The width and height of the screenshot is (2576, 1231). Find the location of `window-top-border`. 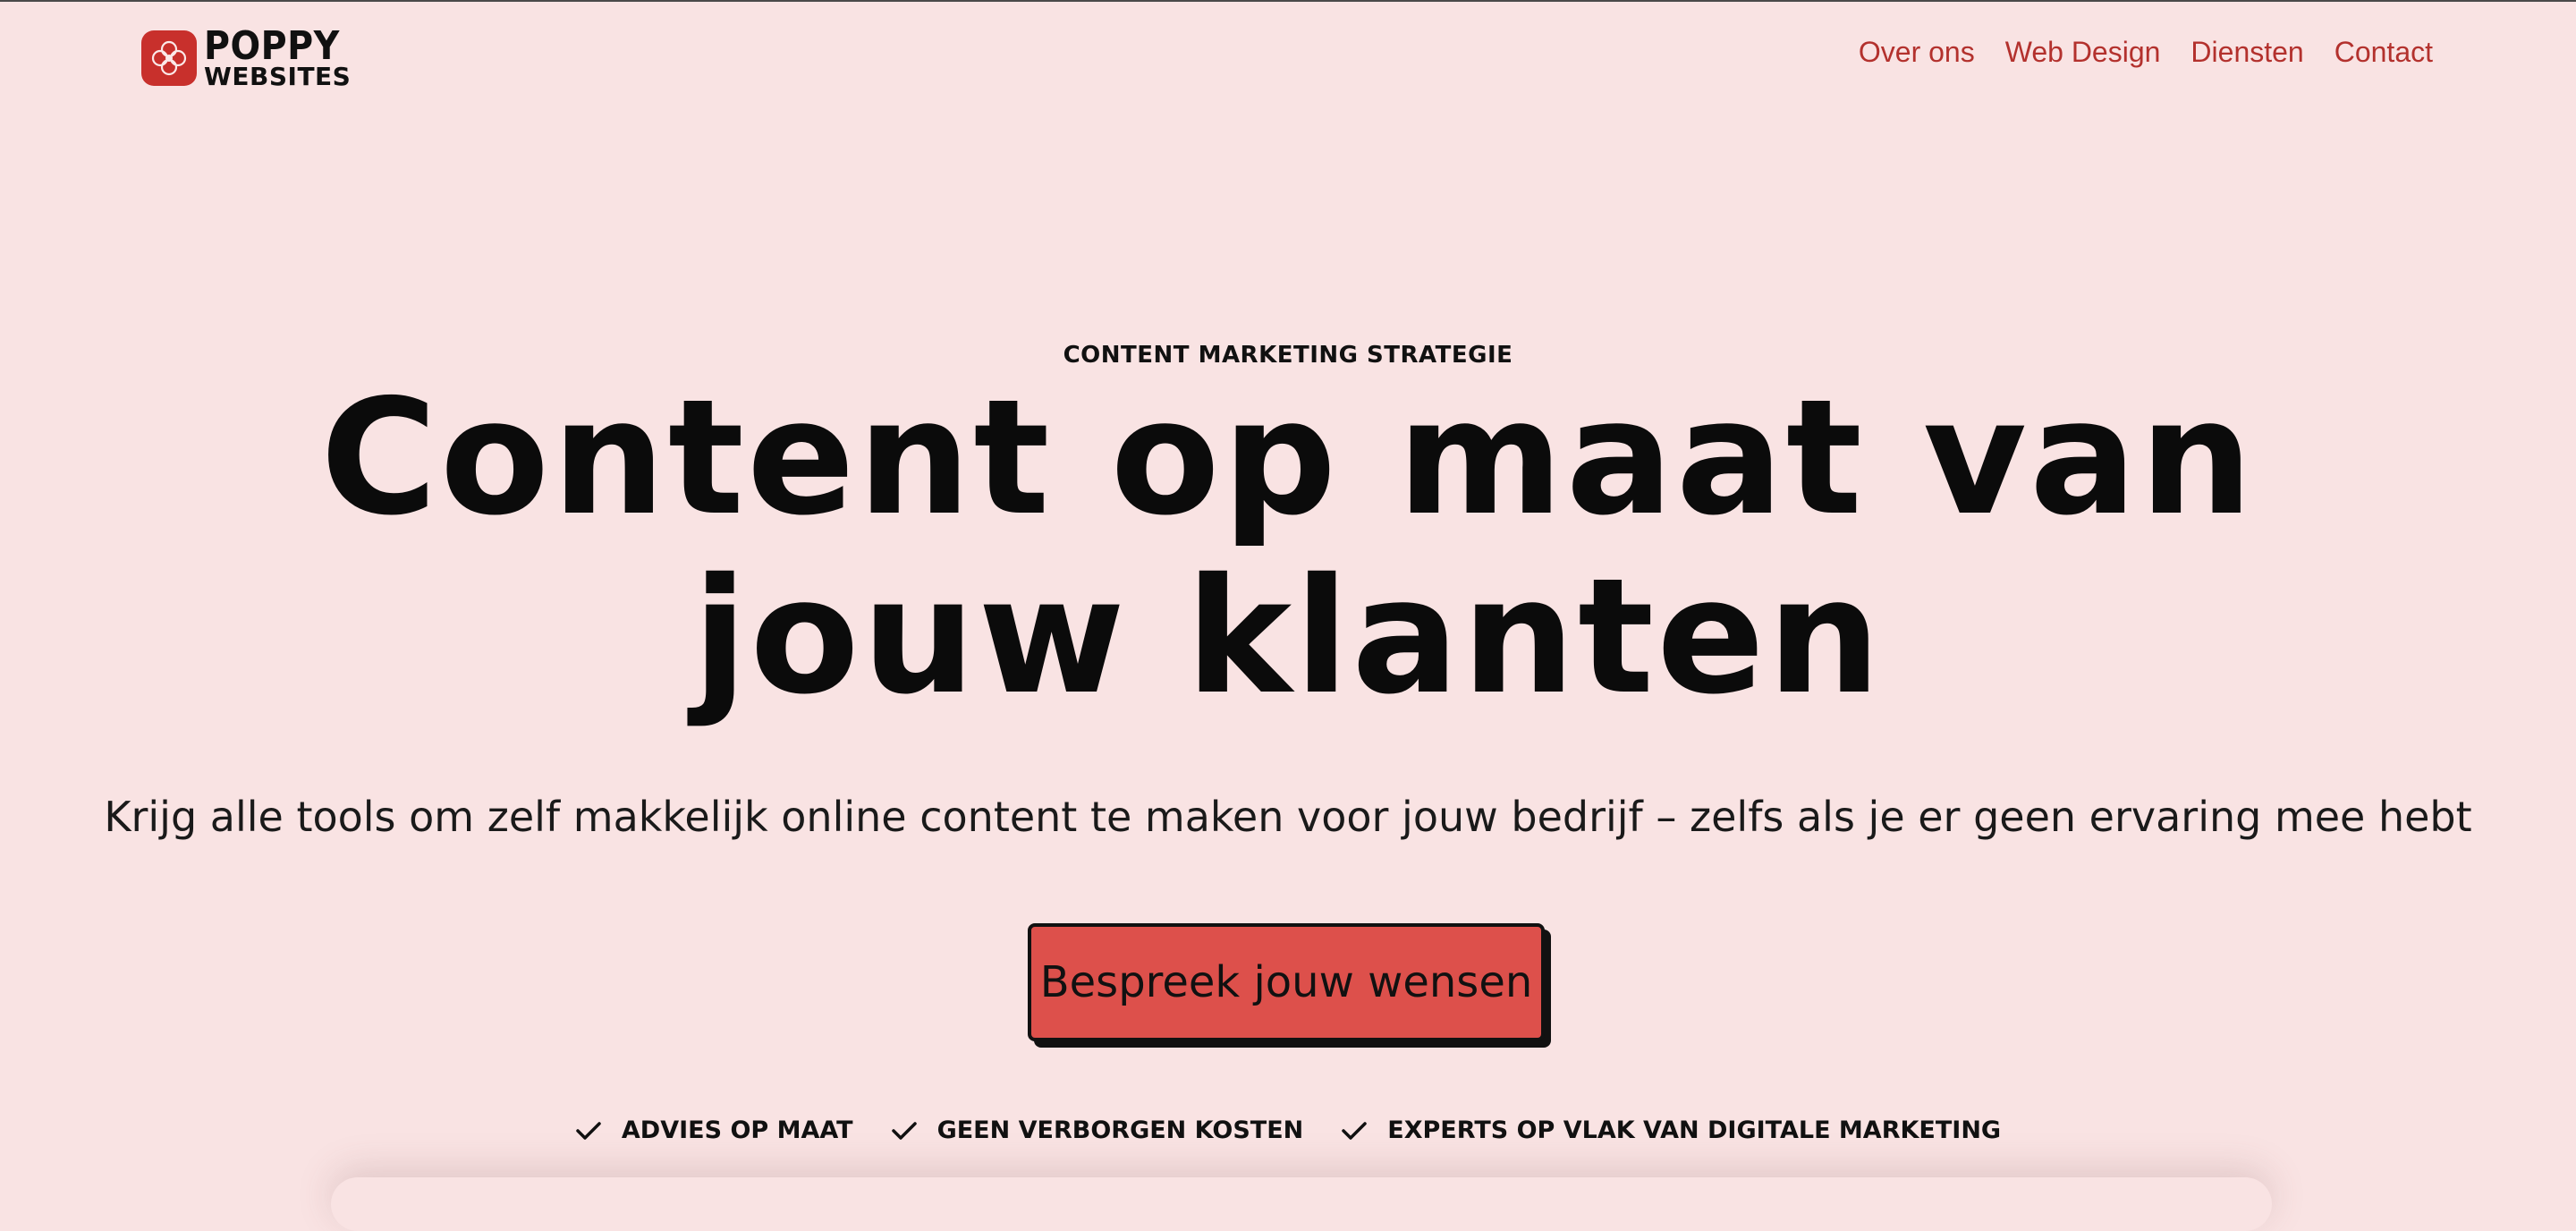

window-top-border is located at coordinates (1288, 1).